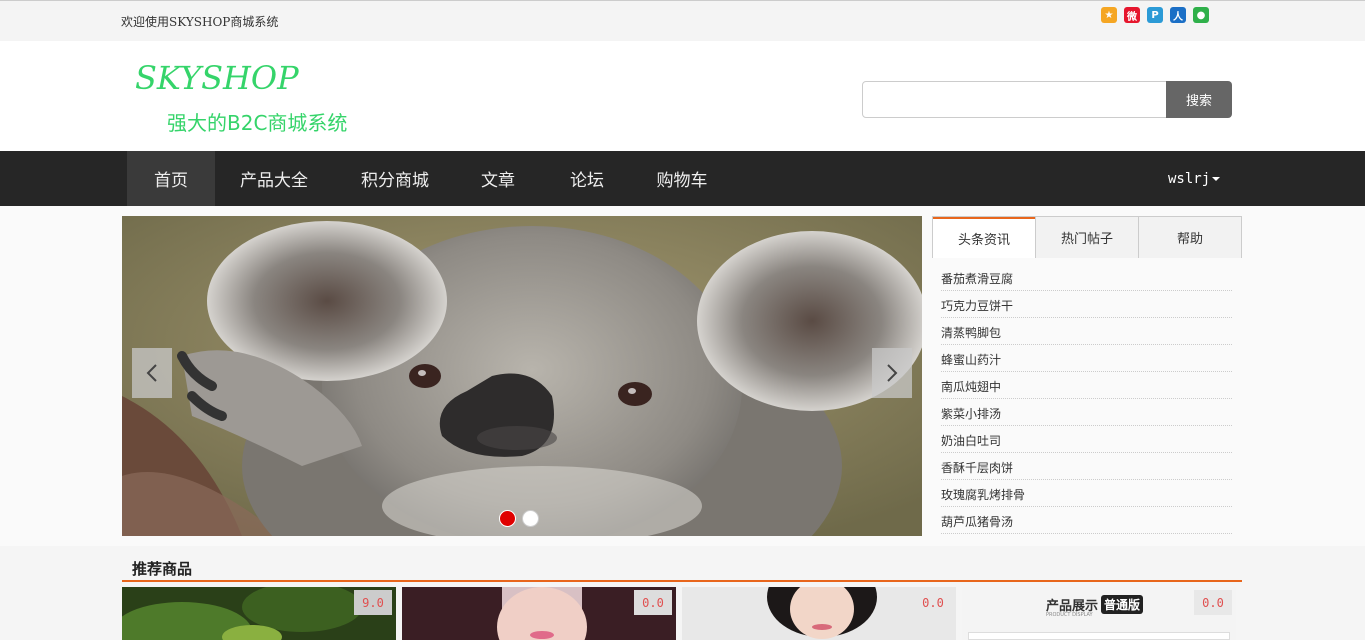  What do you see at coordinates (259, 613) in the screenshot?
I see `product-card: 9.0` at bounding box center [259, 613].